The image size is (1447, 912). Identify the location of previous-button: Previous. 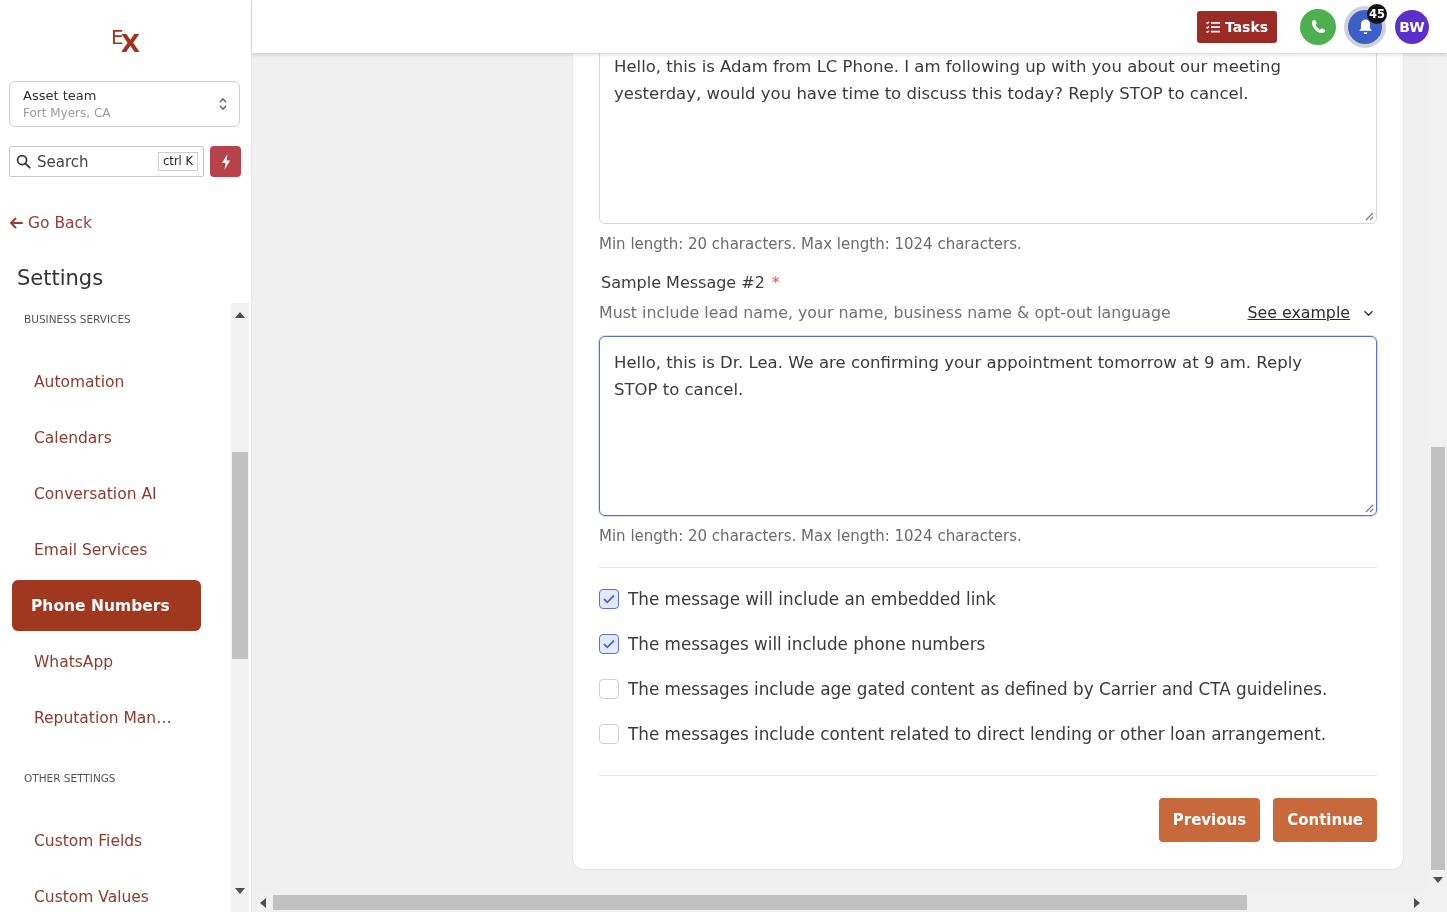
(1209, 820).